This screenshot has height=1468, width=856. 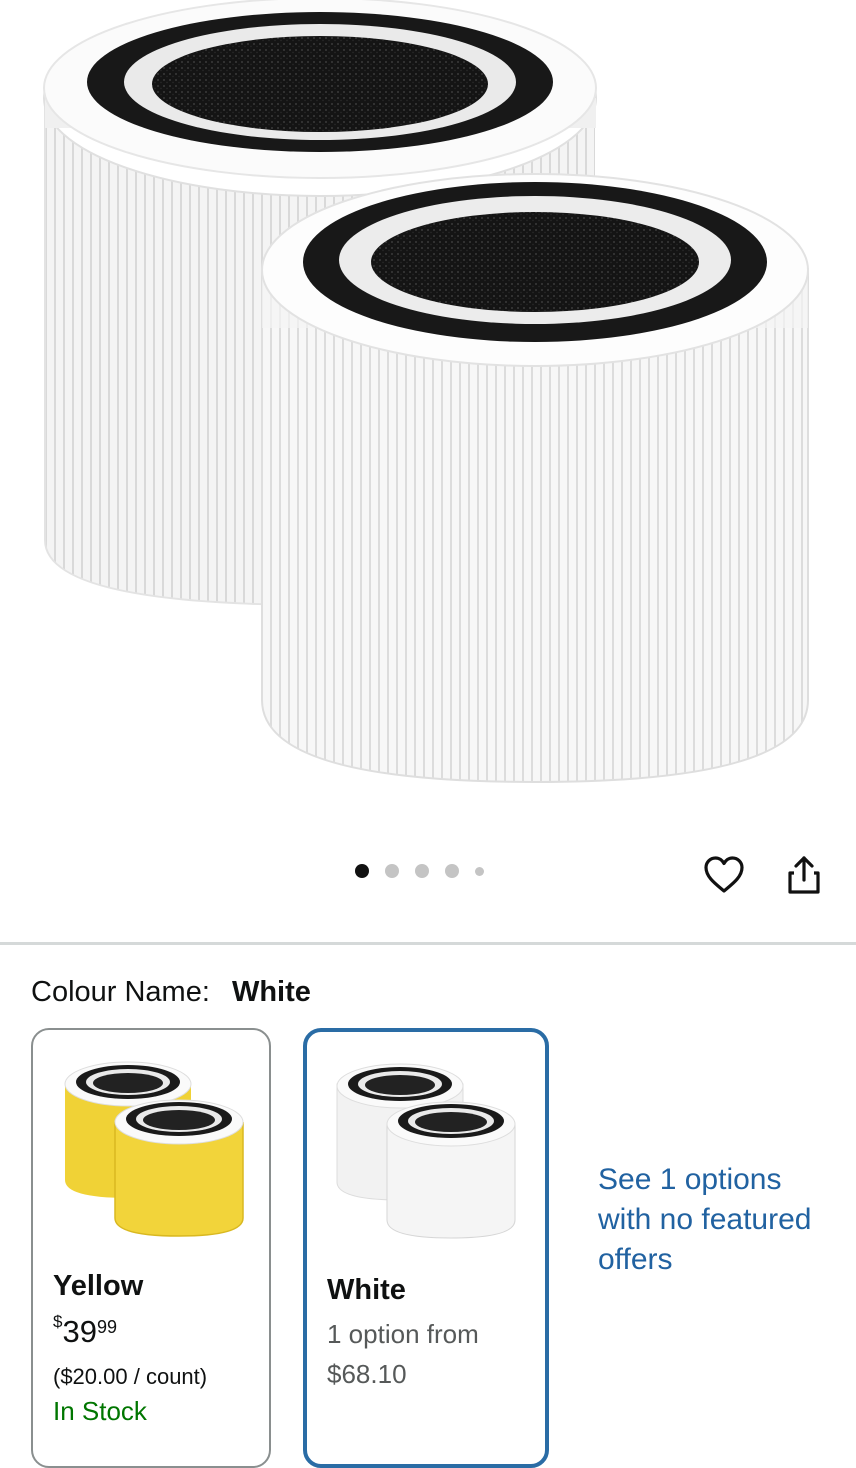 I want to click on share-icon, so click(x=804, y=875).